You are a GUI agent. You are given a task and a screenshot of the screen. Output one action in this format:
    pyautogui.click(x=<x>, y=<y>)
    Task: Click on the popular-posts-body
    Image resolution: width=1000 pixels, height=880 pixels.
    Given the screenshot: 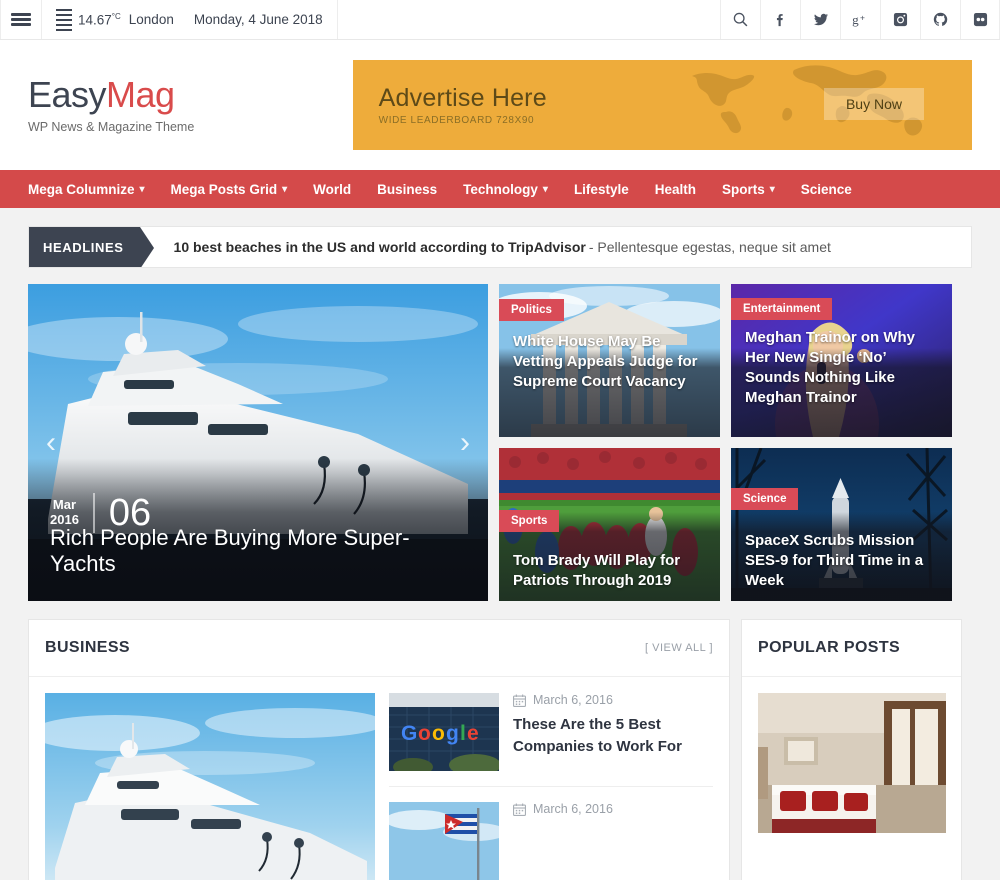 What is the action you would take?
    pyautogui.click(x=851, y=763)
    